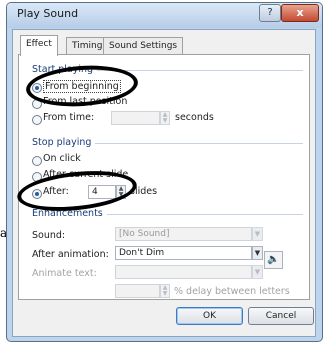  Describe the element at coordinates (62, 158) in the screenshot. I see `on-click-label: On click` at that location.